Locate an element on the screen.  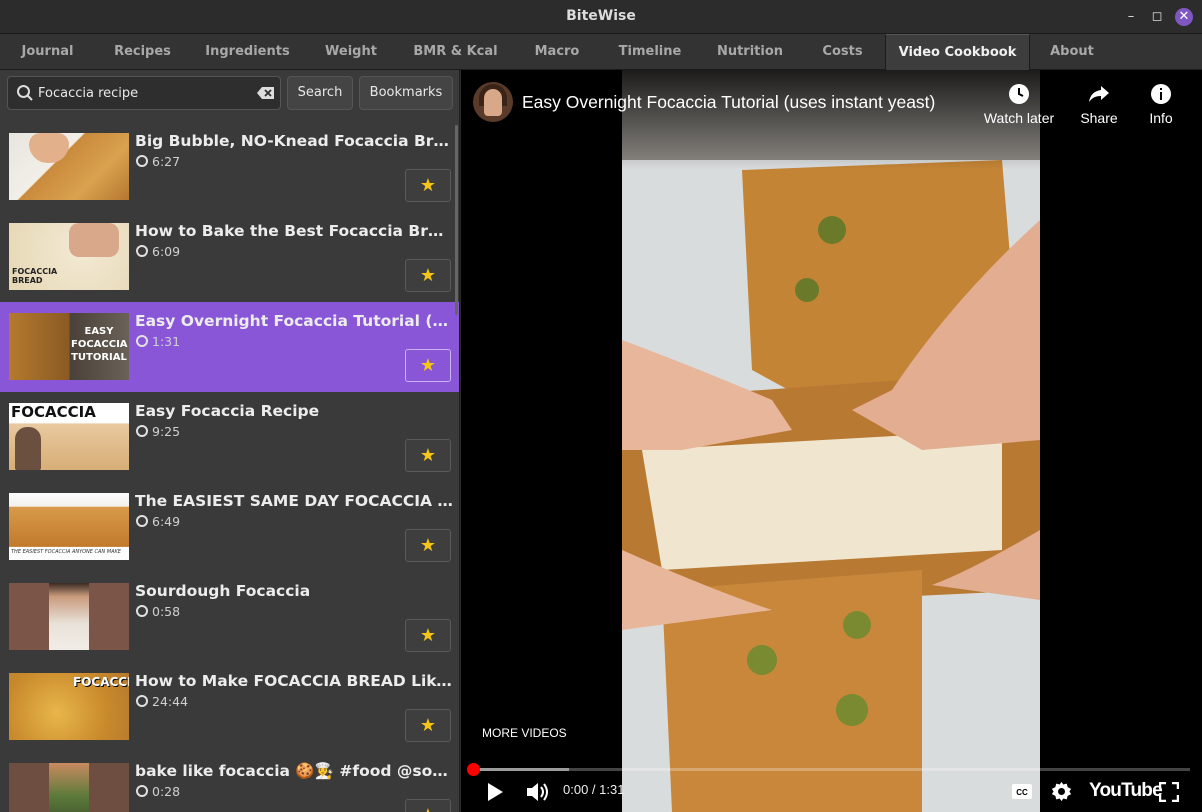
tab-ingredients: Ingredients is located at coordinates (247, 52).